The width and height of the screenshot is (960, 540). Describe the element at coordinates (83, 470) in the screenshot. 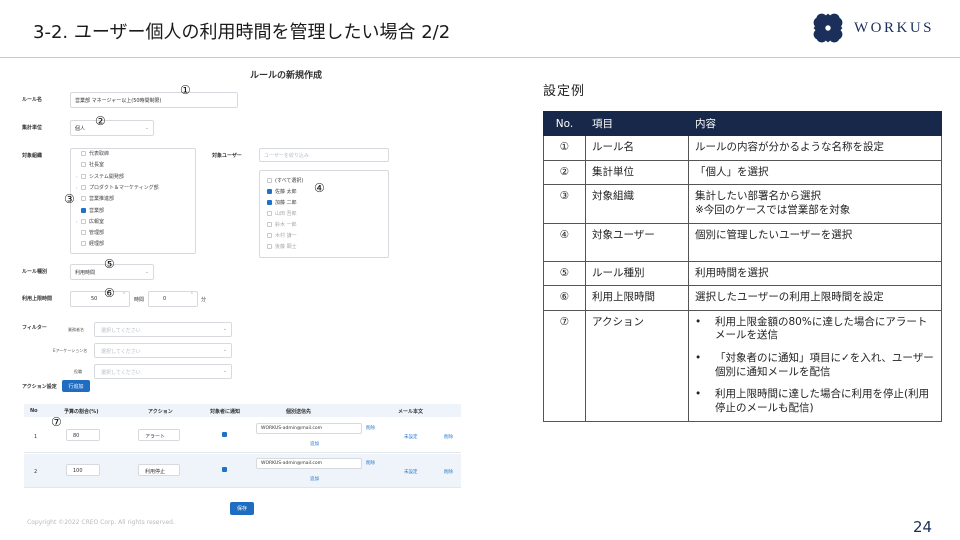

I see `percent-input: 100` at that location.